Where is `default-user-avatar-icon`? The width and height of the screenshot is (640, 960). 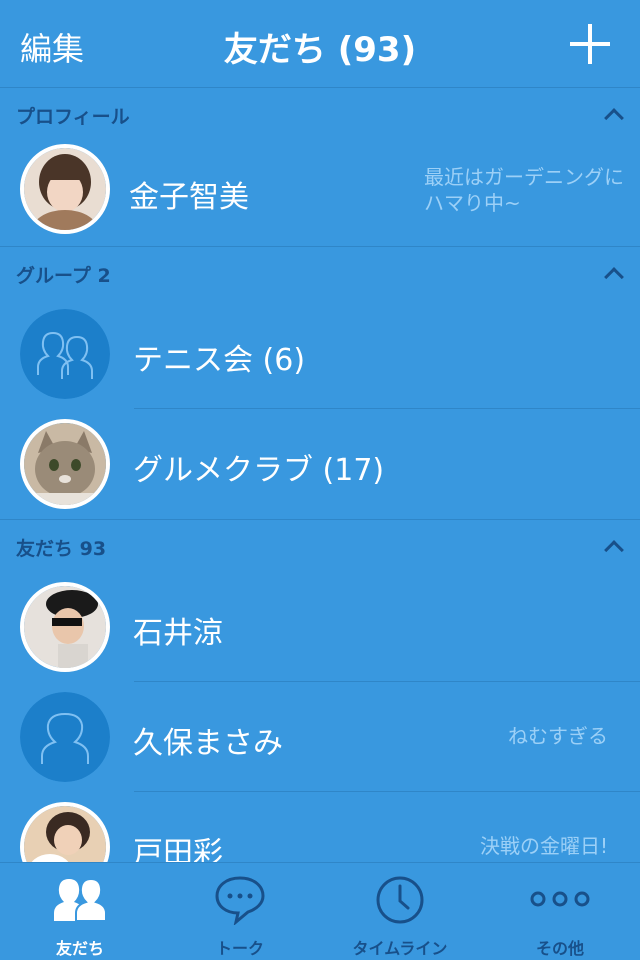
default-user-avatar-icon is located at coordinates (65, 737).